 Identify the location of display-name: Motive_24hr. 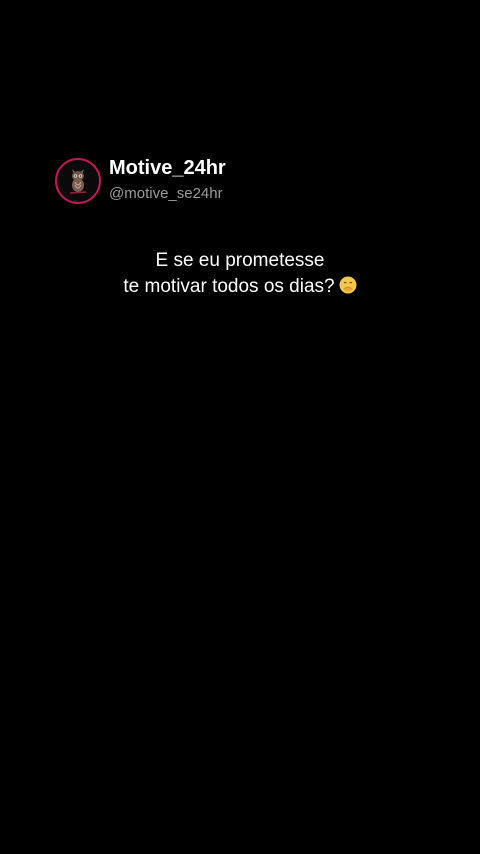
(167, 168).